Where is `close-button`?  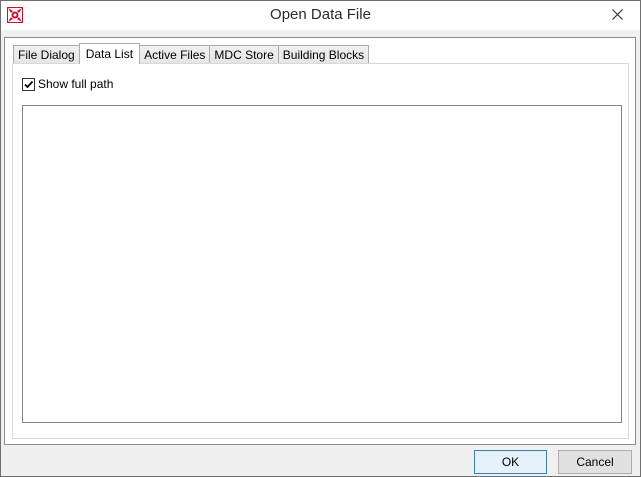
close-button is located at coordinates (617, 15).